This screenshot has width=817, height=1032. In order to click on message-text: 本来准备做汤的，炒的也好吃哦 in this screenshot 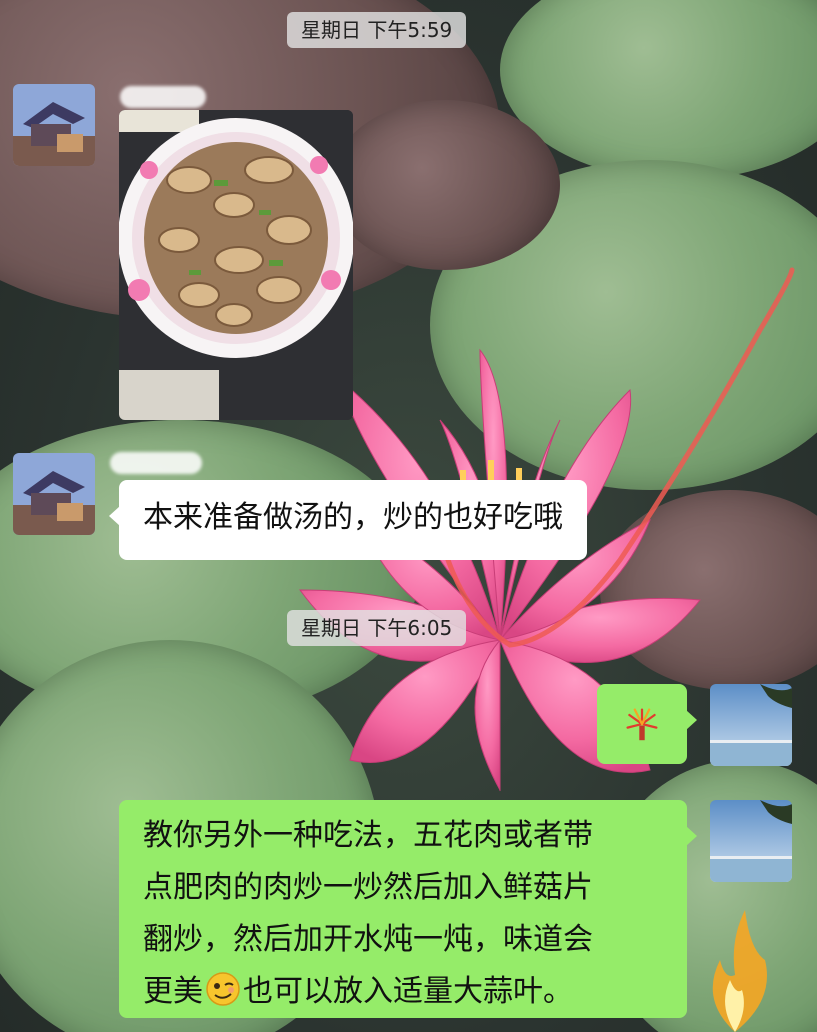, I will do `click(353, 517)`.